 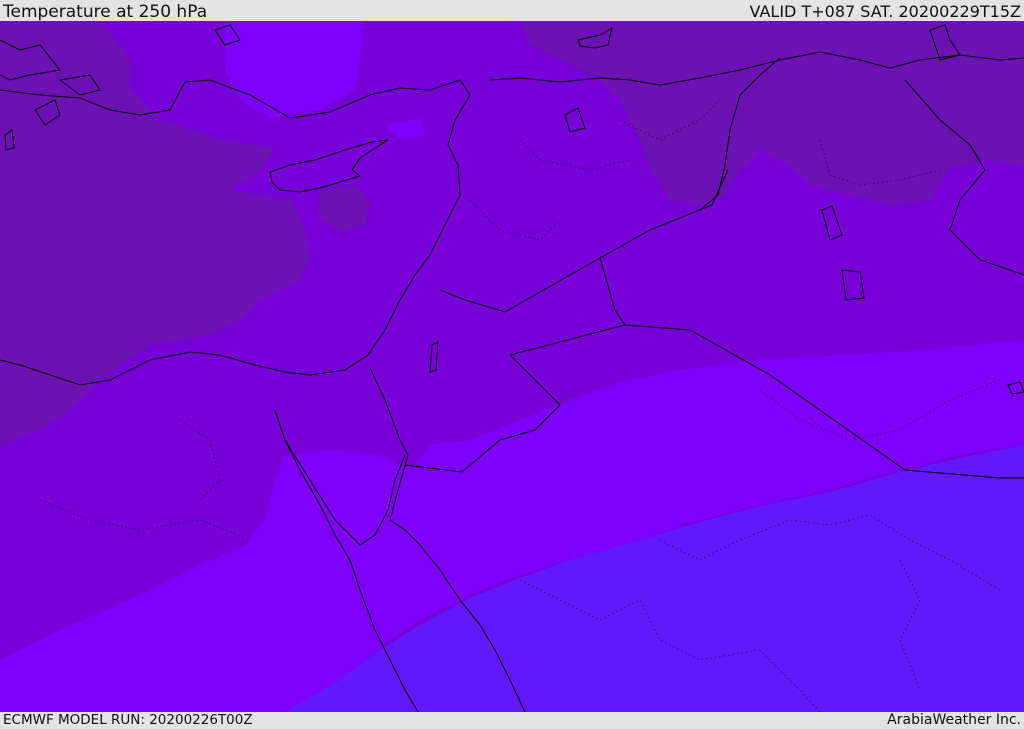 I want to click on model-run-label: ECMWF MODEL RUN: 20200226T00Z, so click(x=128, y=720).